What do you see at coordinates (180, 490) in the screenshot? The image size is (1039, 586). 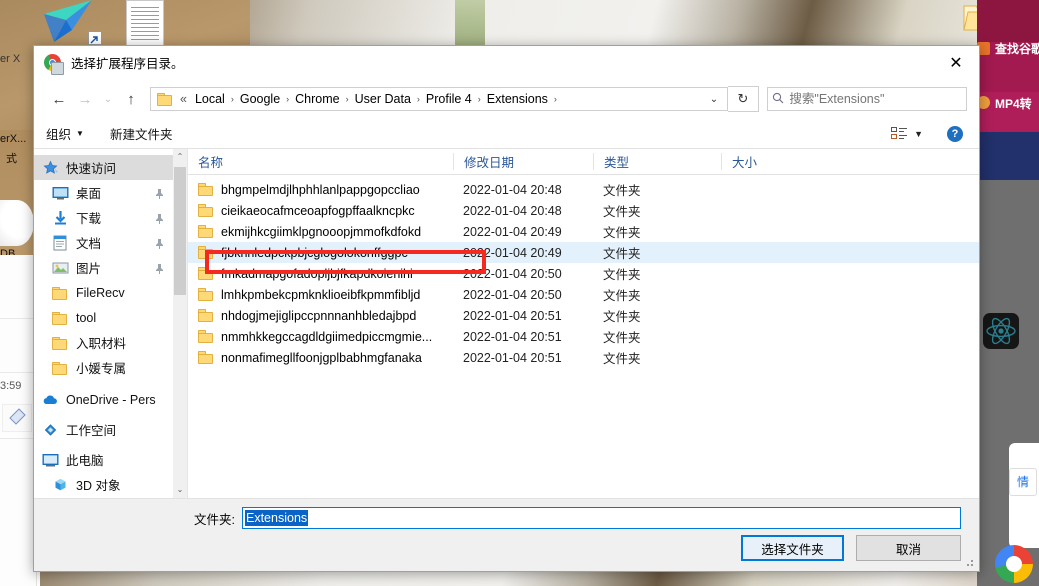 I see `scroll-down-icon: ⌄` at bounding box center [180, 490].